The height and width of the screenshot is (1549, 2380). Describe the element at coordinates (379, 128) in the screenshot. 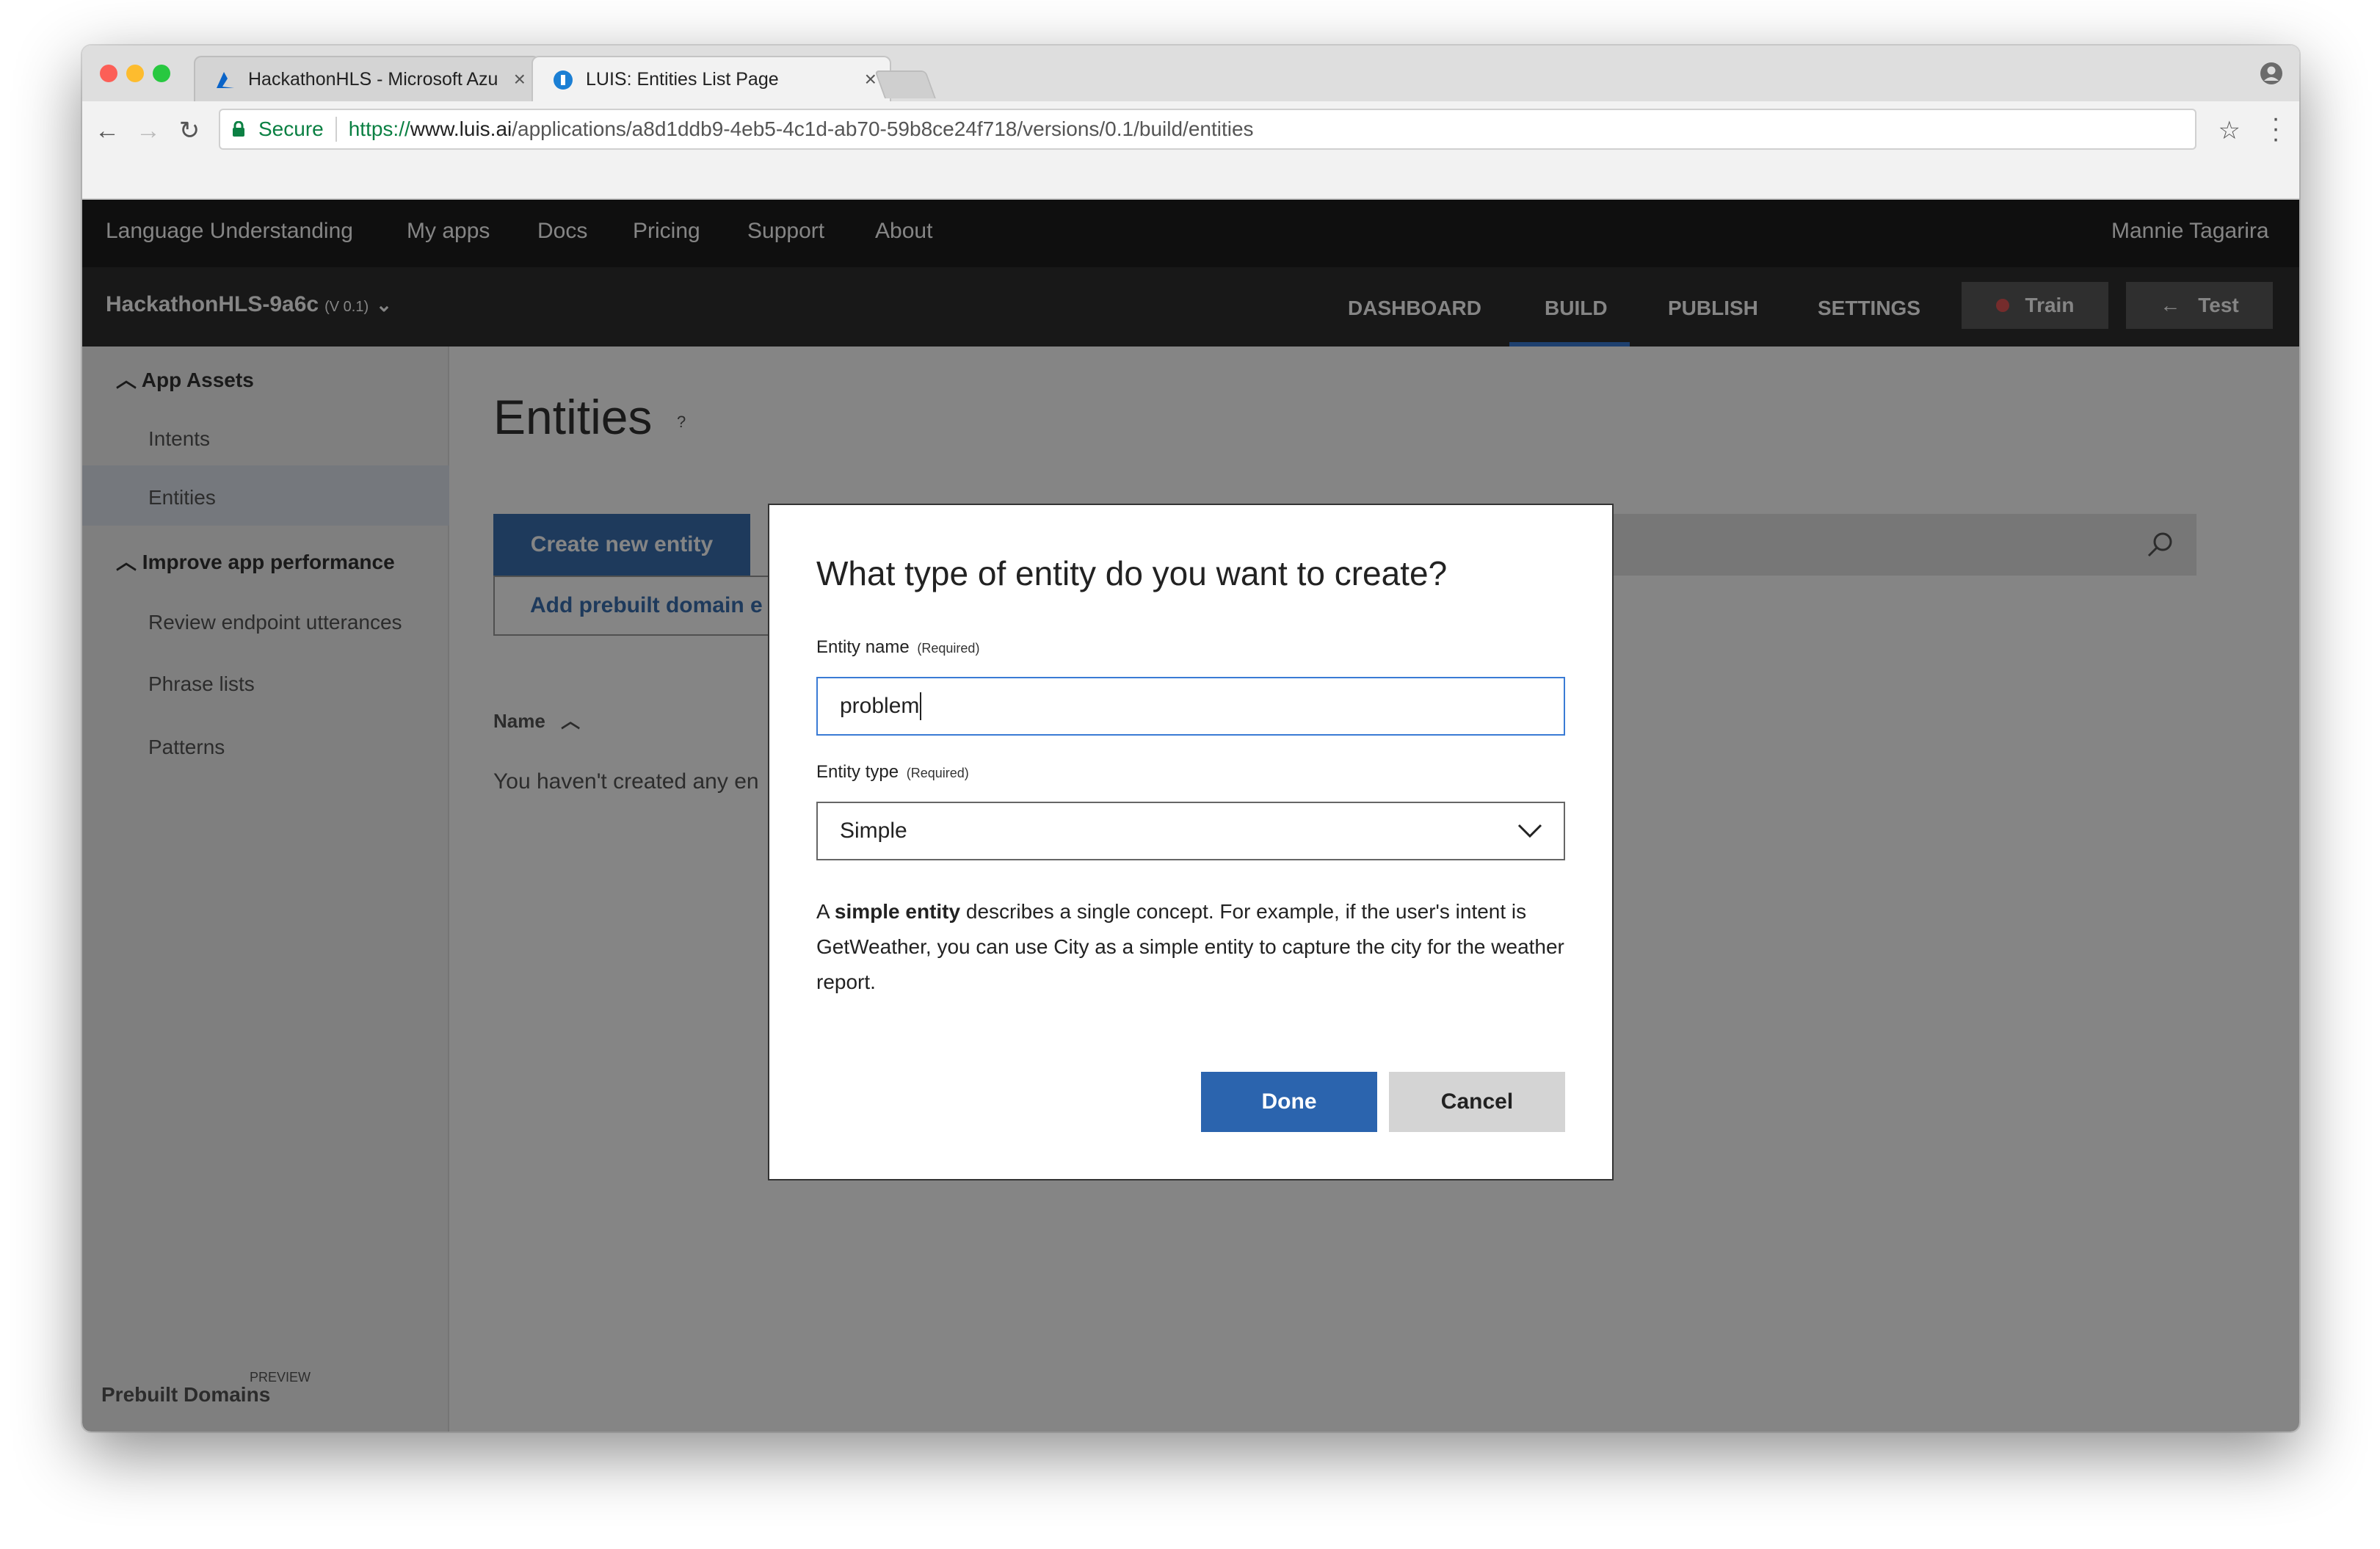

I see `url-scheme: https://` at that location.